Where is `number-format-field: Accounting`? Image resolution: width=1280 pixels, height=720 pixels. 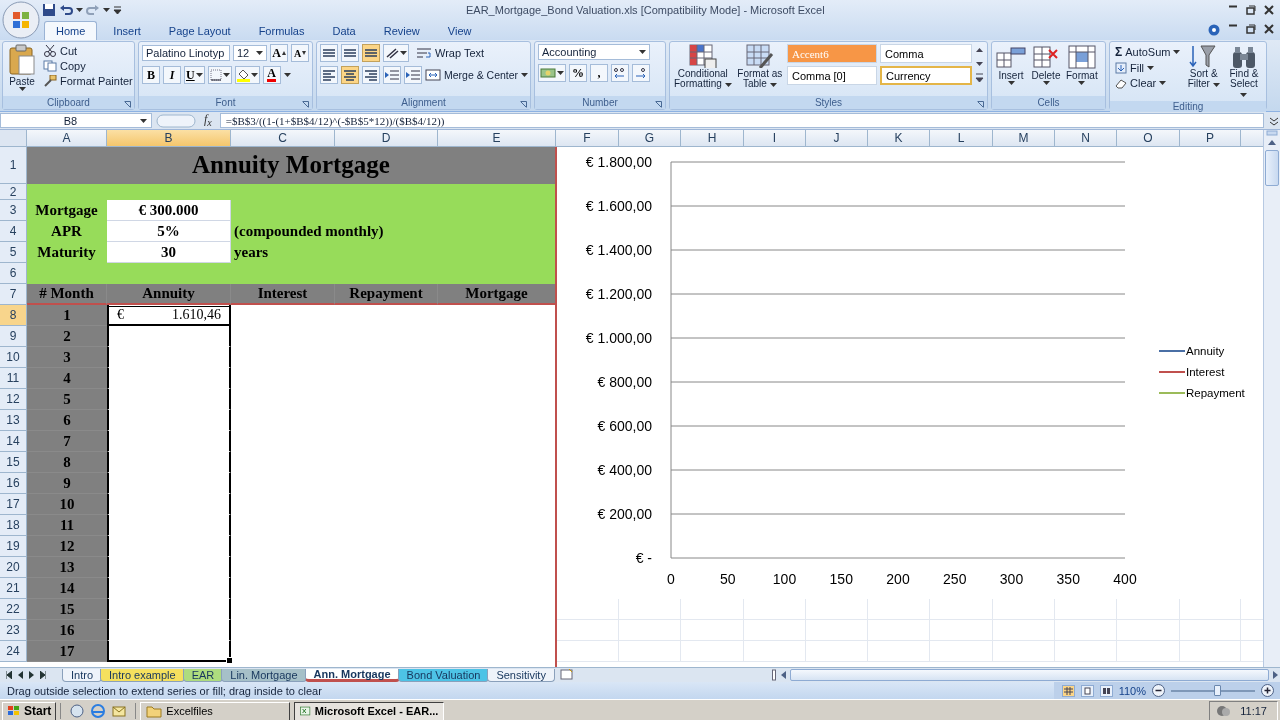 number-format-field: Accounting is located at coordinates (594, 52).